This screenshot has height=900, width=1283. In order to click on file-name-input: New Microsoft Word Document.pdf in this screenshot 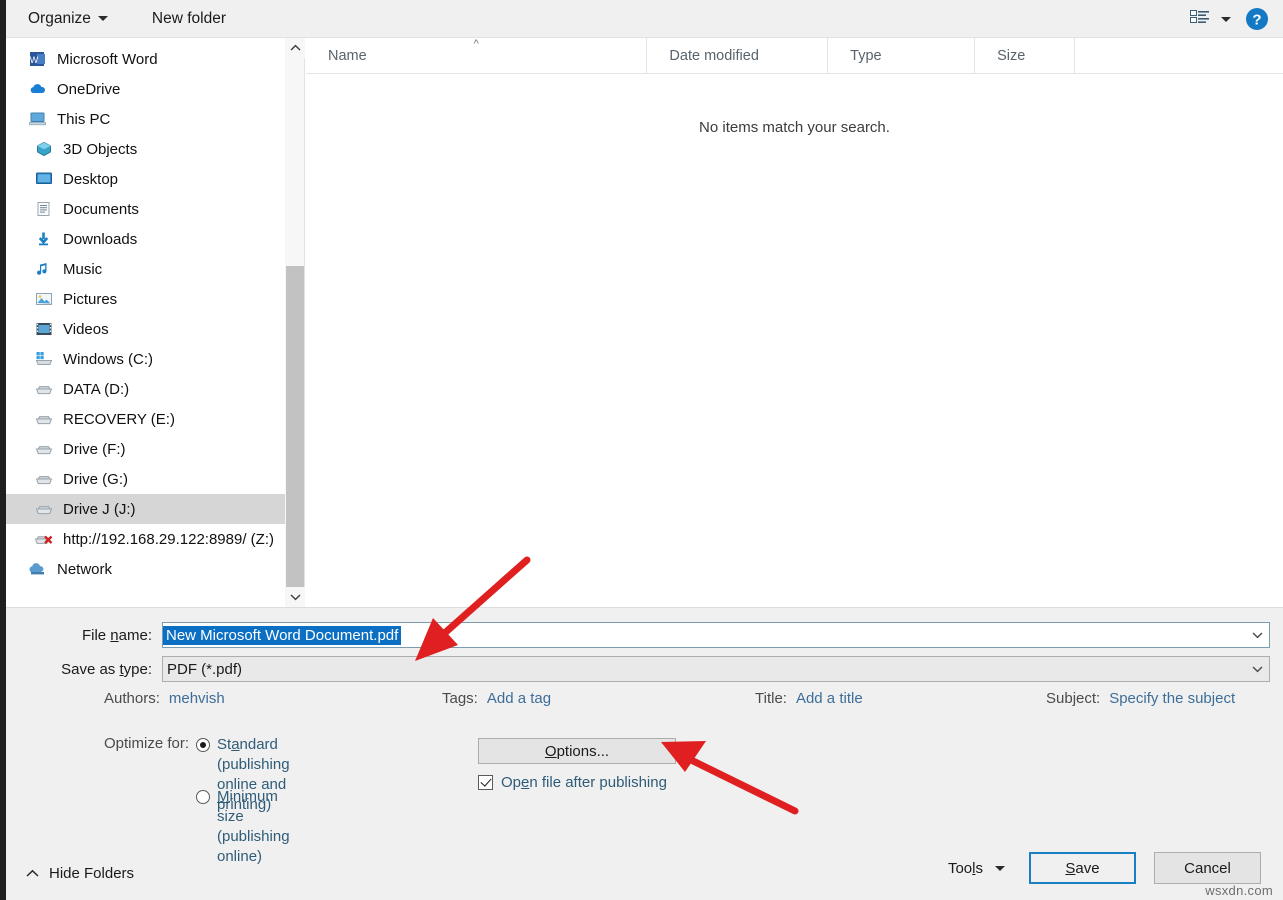, I will do `click(282, 635)`.